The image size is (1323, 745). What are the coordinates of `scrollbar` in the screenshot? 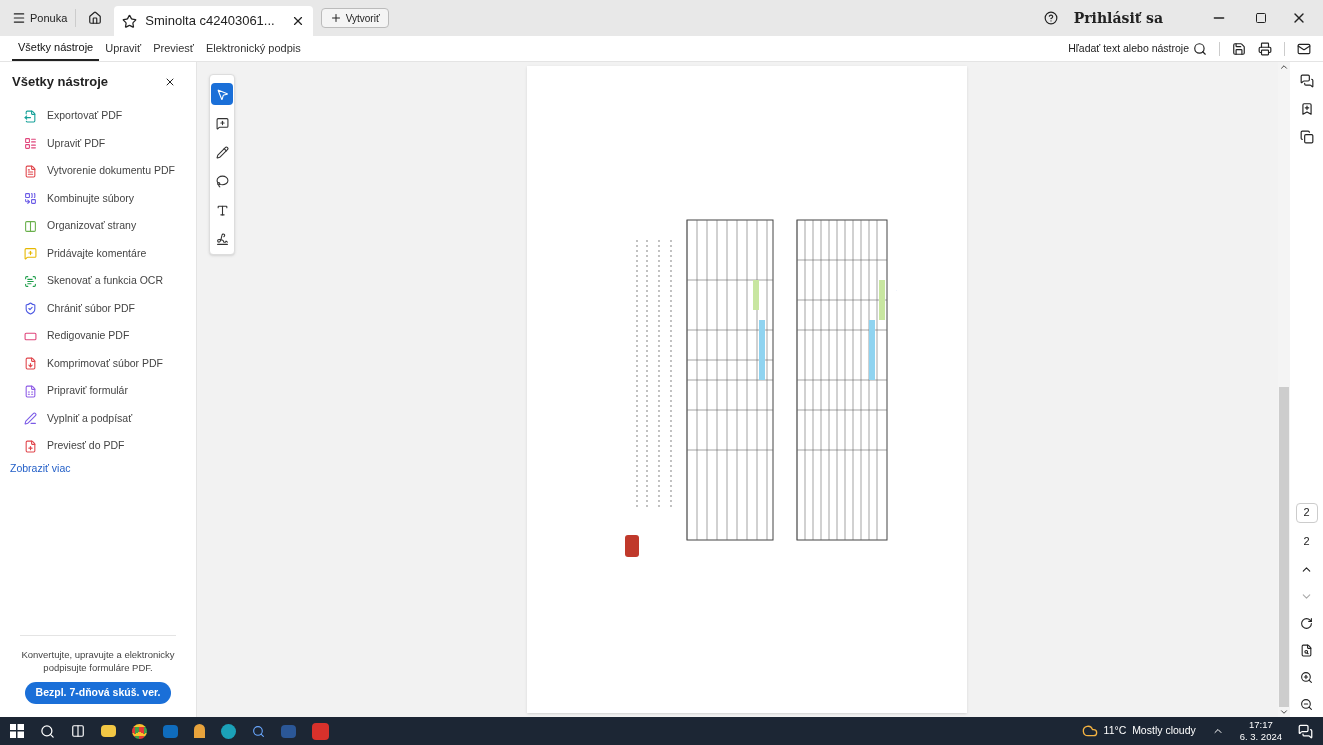 It's located at (1284, 389).